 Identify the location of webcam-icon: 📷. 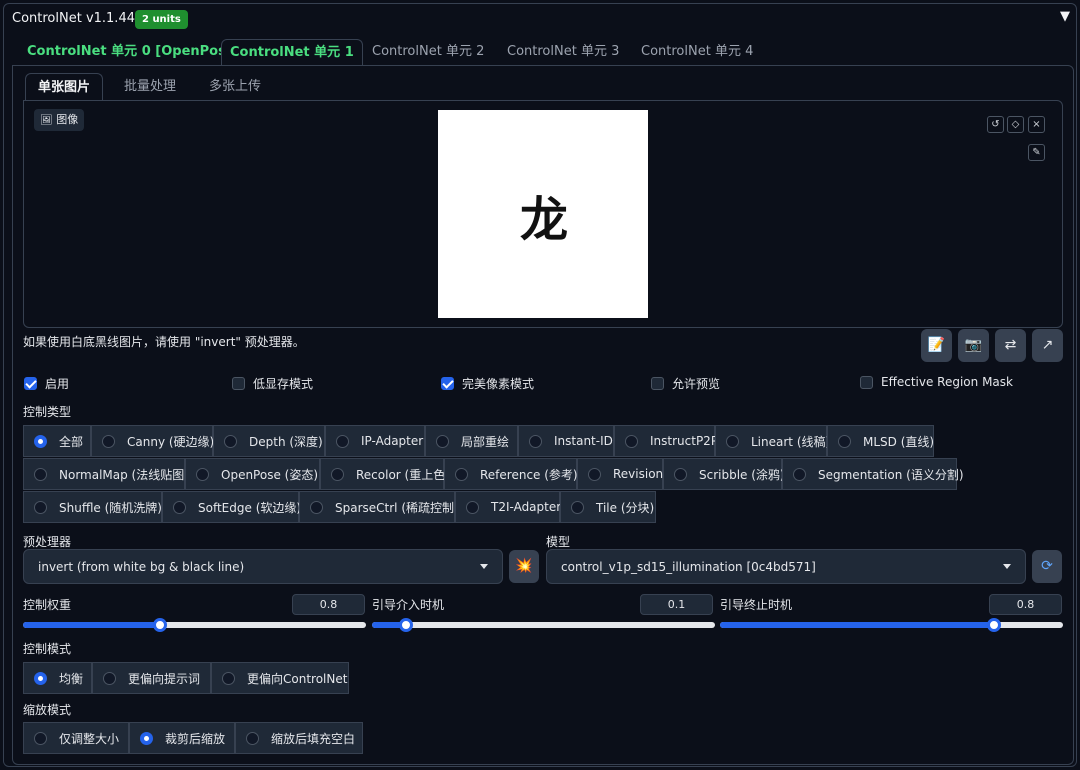
(973, 345).